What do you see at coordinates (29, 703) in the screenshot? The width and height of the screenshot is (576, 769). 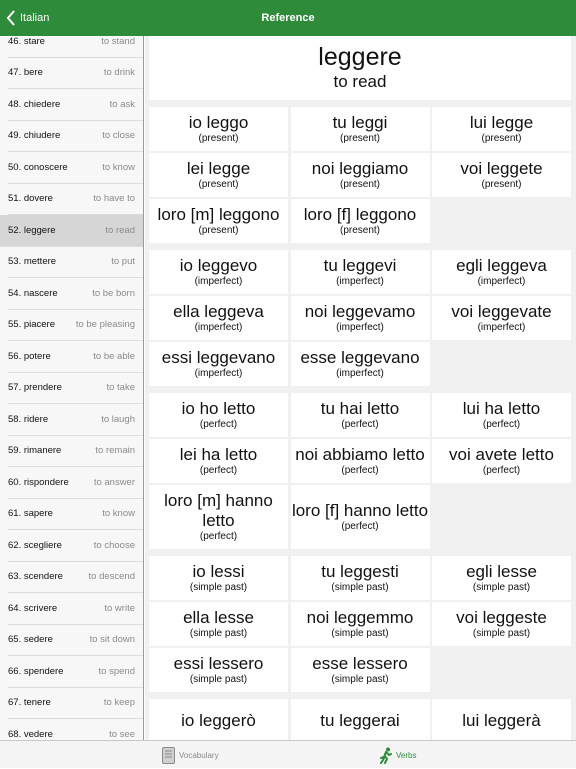 I see `sidebar-verb-word: 67. tenere` at bounding box center [29, 703].